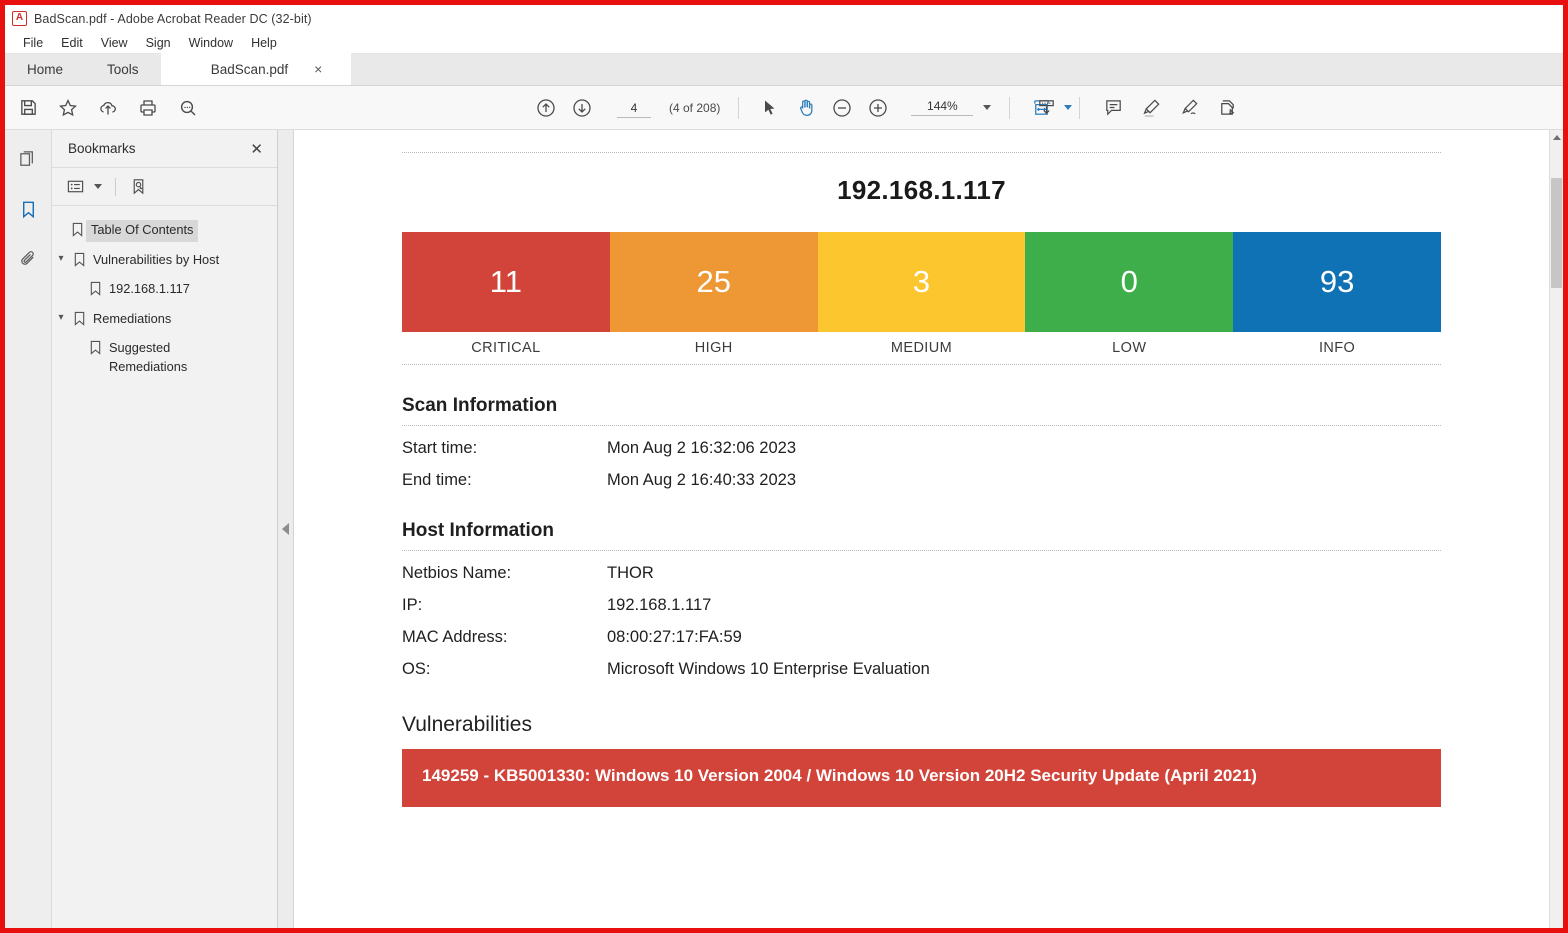 Image resolution: width=1568 pixels, height=933 pixels. I want to click on panel-collapse-handle, so click(286, 529).